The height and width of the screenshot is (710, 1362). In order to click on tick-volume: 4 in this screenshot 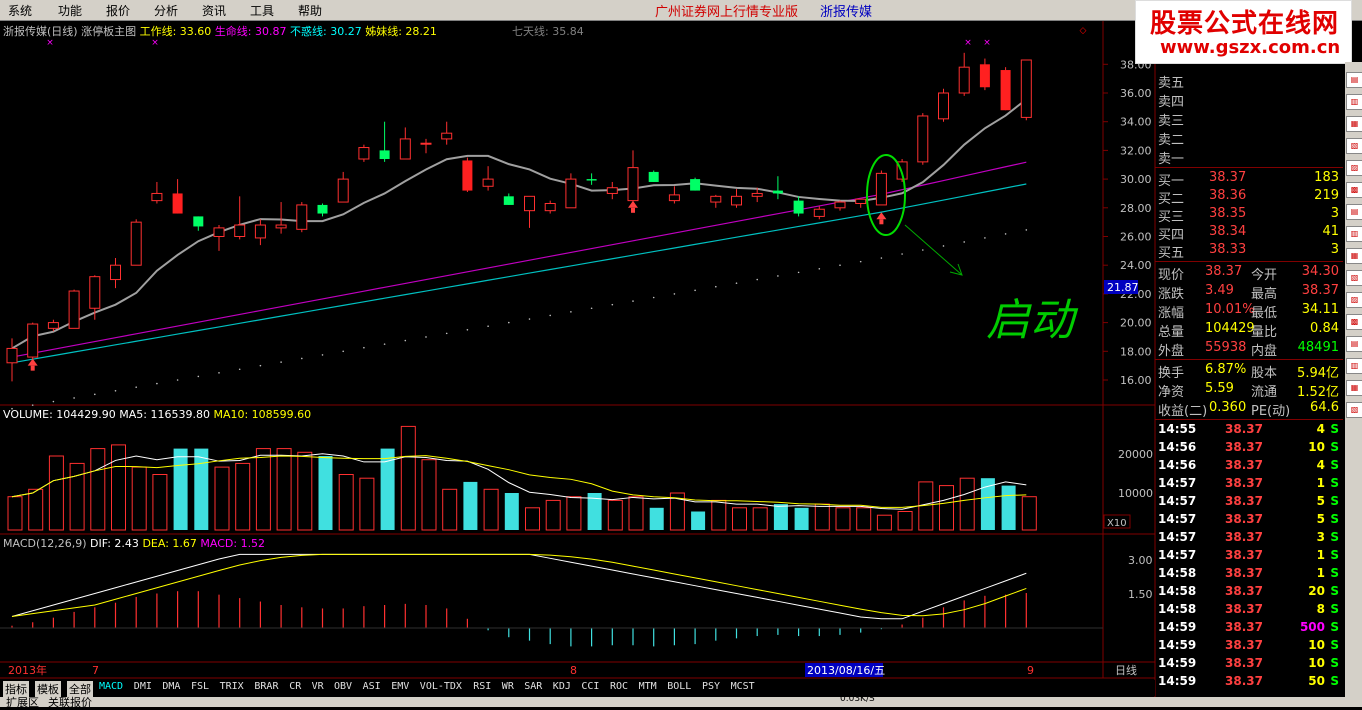, I will do `click(1320, 429)`.